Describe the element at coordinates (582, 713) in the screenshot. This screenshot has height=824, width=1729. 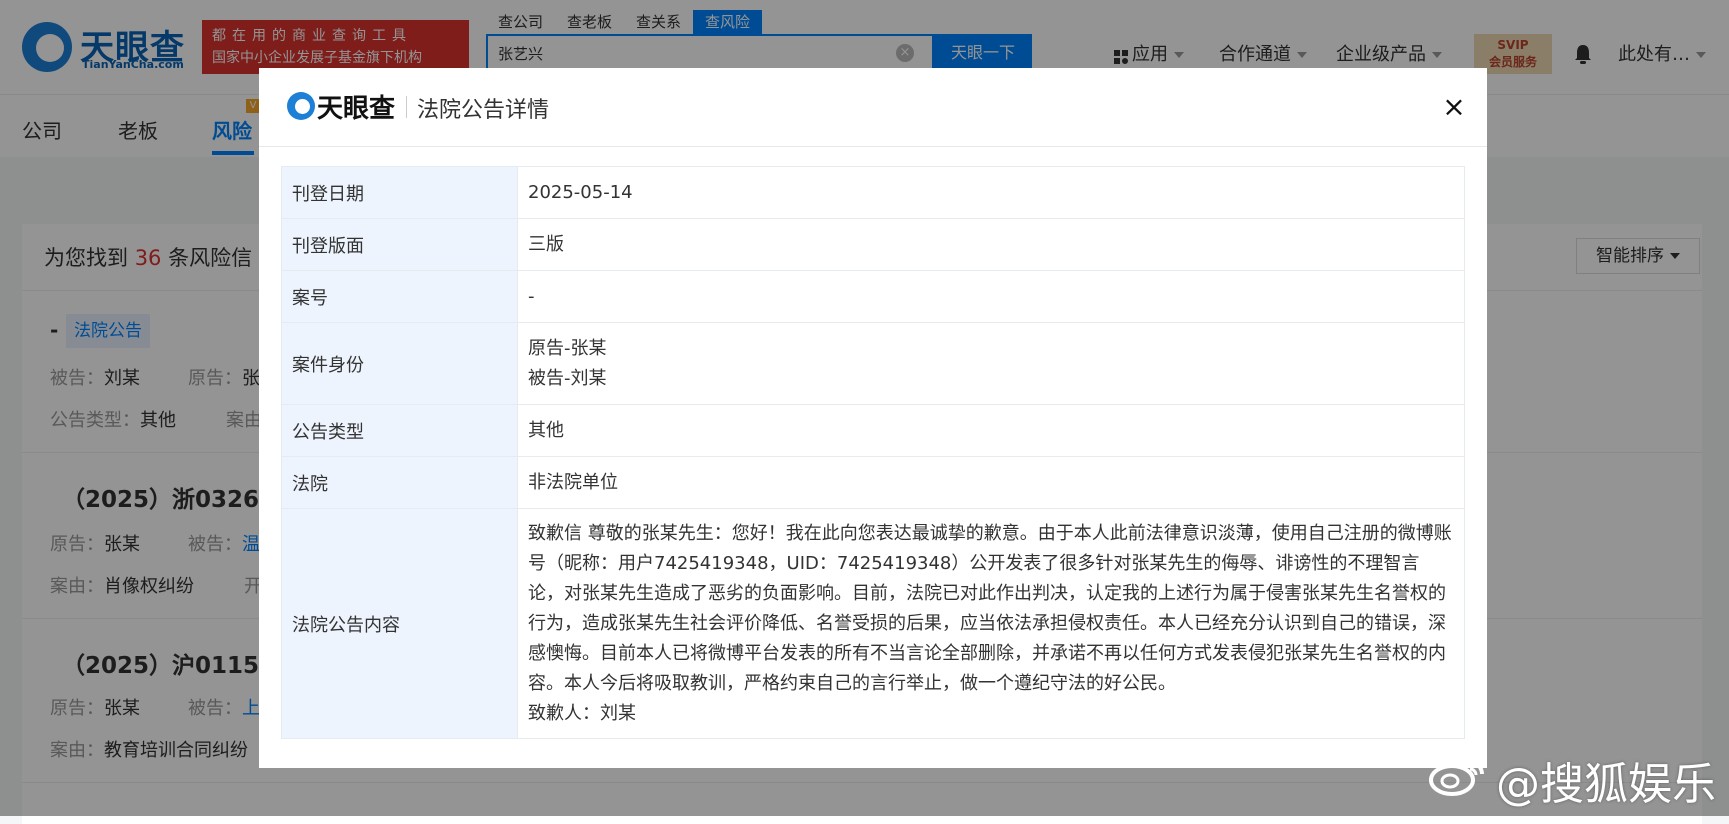
I see `notice-signature: 致歉人：刘某` at that location.